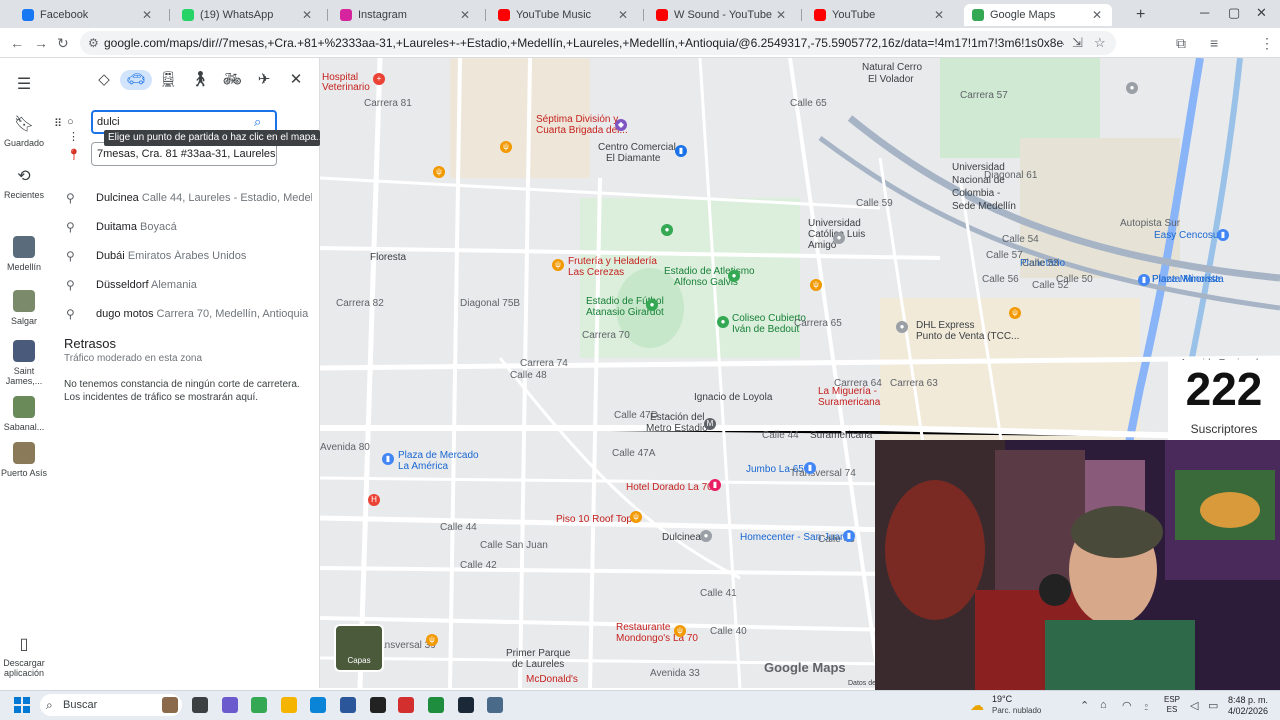 Image resolution: width=1280 pixels, height=720 pixels. What do you see at coordinates (621, 125) in the screenshot?
I see `military-pin-icon: ◆` at bounding box center [621, 125].